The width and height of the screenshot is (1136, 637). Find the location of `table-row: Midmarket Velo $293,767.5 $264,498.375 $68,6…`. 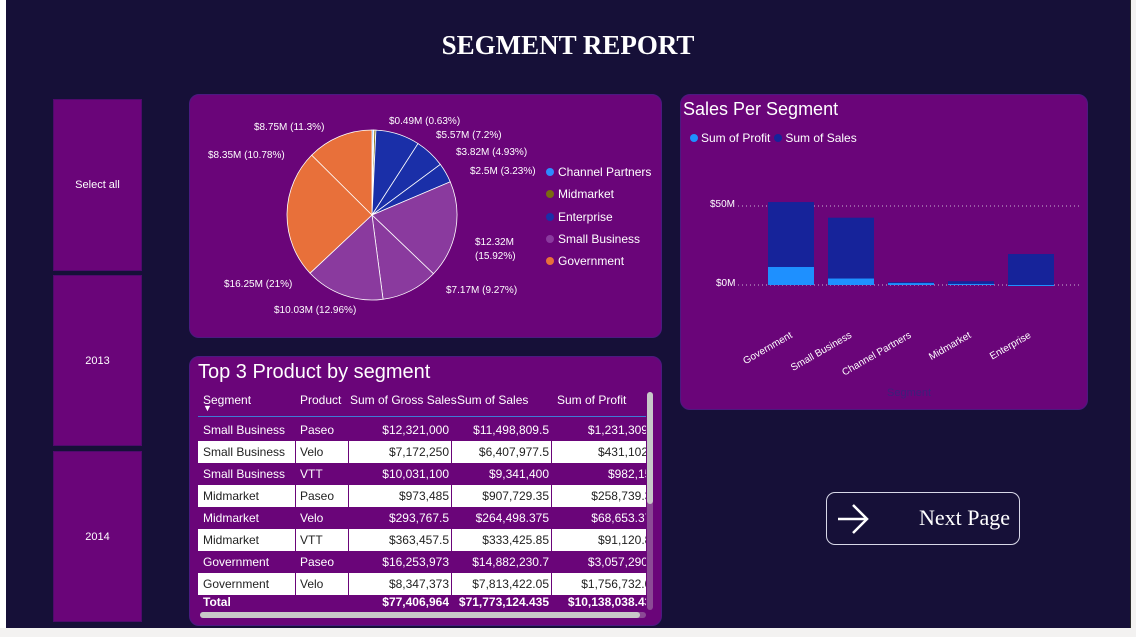

table-row: Midmarket Velo $293,767.5 $264,498.375 $68,6… is located at coordinates (422, 518).